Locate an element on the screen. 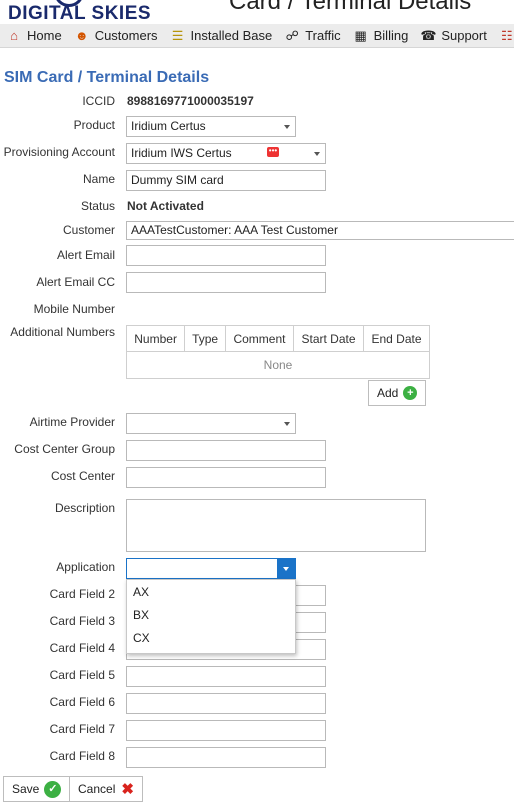 Image resolution: width=514 pixels, height=802 pixels. card-field-8-label: Card Field 8 is located at coordinates (82, 756).